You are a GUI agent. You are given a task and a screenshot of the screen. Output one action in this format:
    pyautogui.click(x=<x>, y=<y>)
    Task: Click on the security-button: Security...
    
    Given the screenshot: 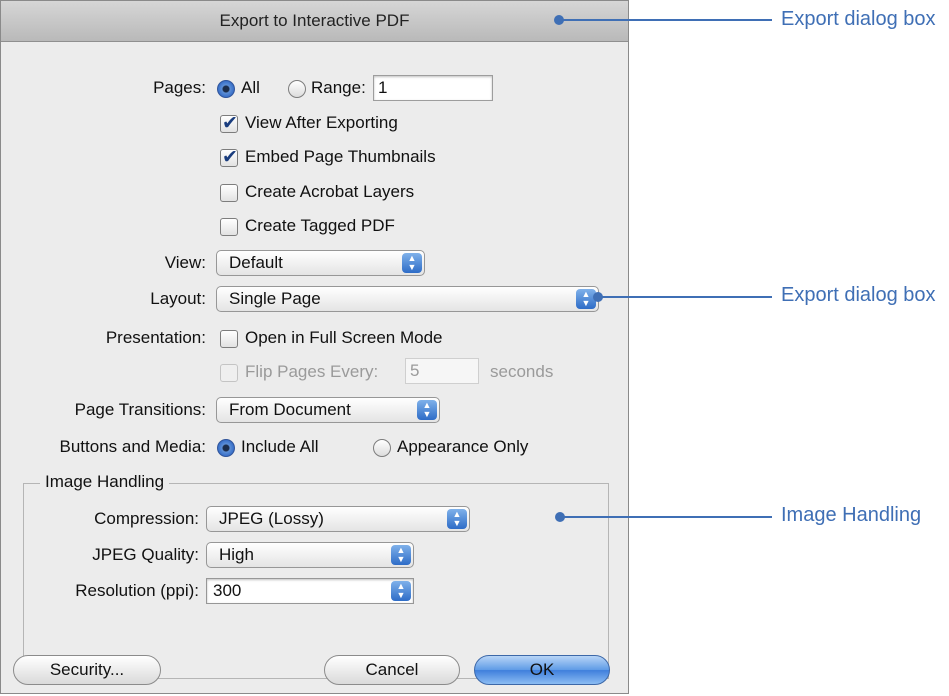 What is the action you would take?
    pyautogui.click(x=87, y=670)
    